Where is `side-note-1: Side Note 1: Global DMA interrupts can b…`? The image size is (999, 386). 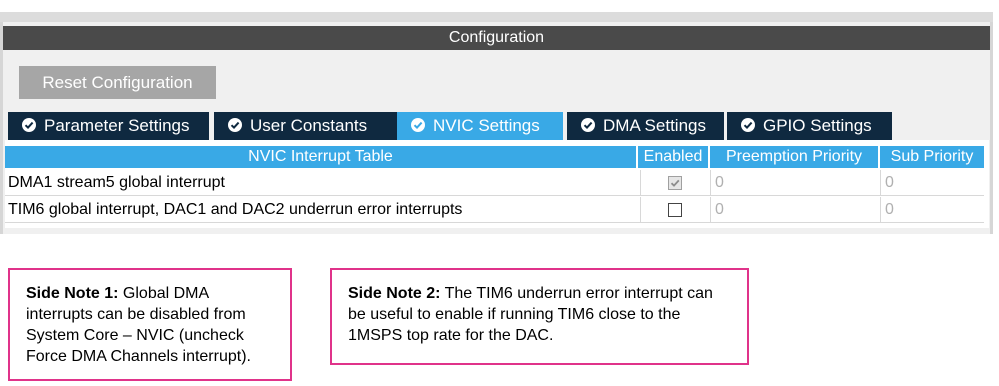
side-note-1: Side Note 1: Global DMA interrupts can b… is located at coordinates (150, 324).